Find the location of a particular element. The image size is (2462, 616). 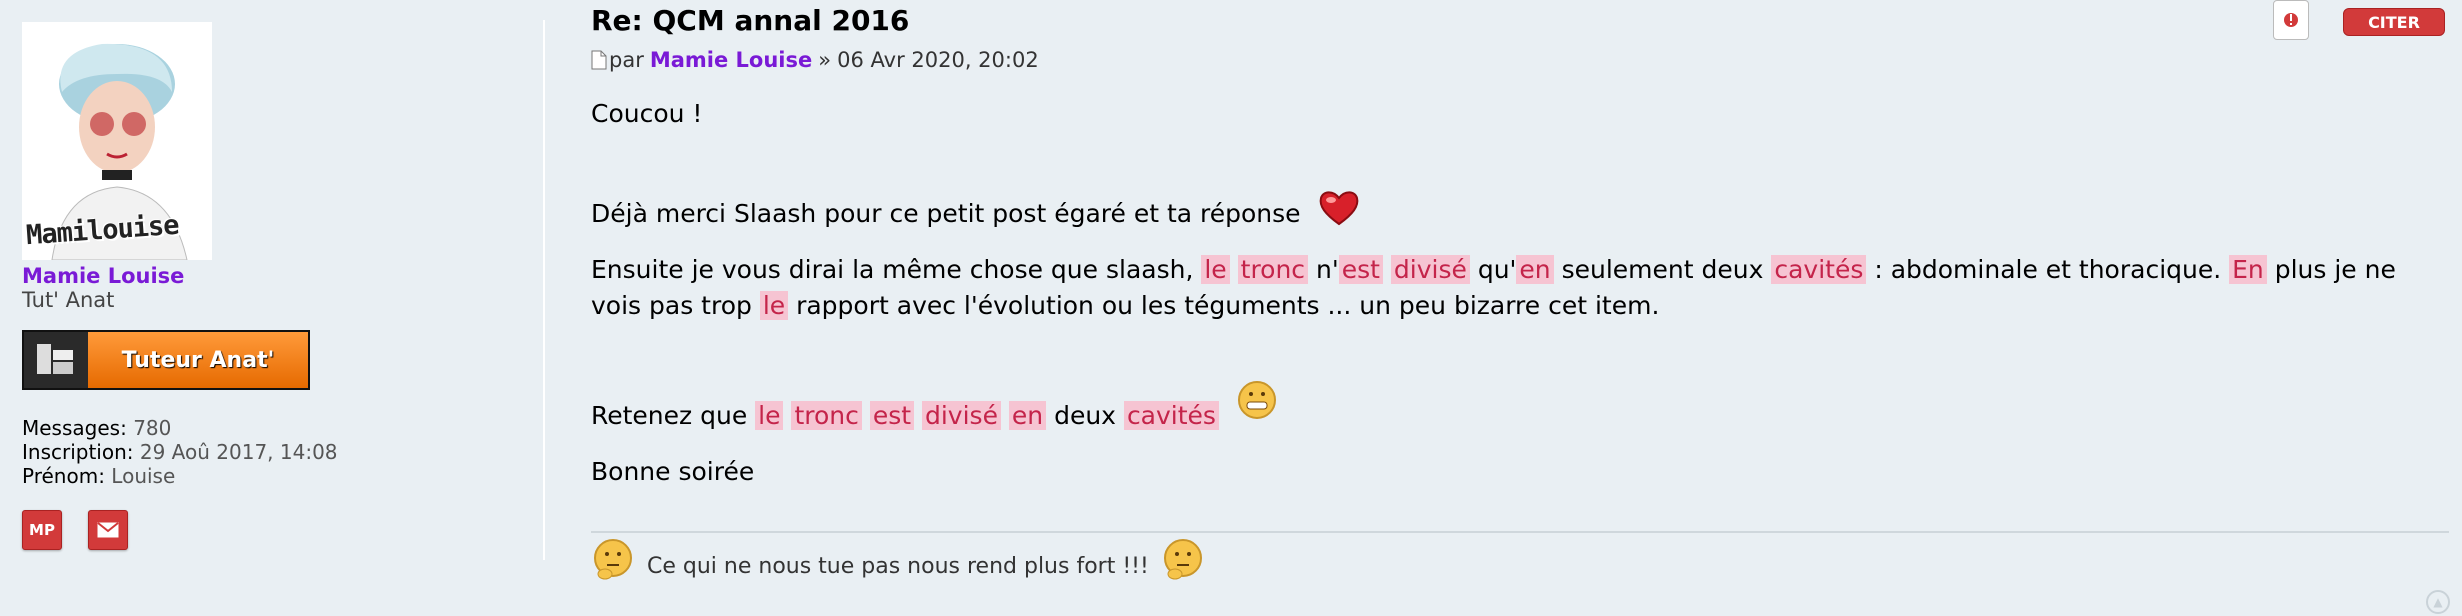

contact-buttons: MP is located at coordinates (272, 530).